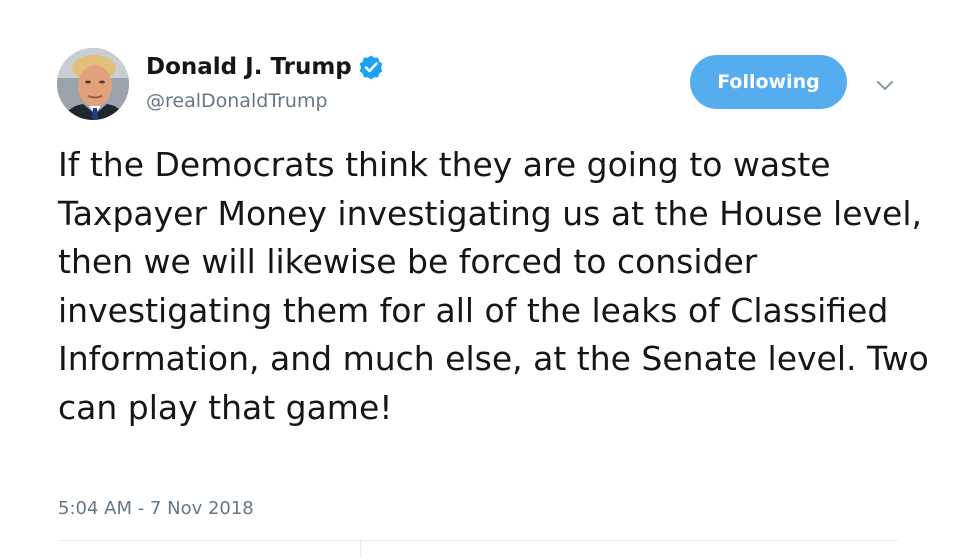 This screenshot has width=957, height=557. Describe the element at coordinates (237, 101) in the screenshot. I see `author-handle: @realDonaldTrump` at that location.